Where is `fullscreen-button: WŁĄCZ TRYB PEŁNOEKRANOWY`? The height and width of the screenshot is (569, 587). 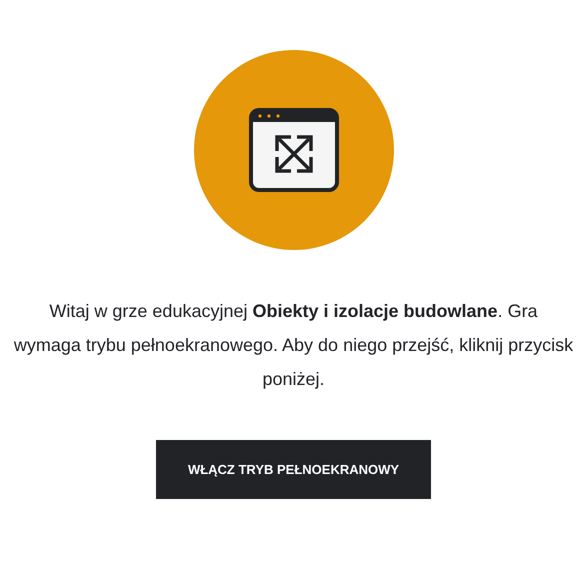 fullscreen-button: WŁĄCZ TRYB PEŁNOEKRANOWY is located at coordinates (293, 469).